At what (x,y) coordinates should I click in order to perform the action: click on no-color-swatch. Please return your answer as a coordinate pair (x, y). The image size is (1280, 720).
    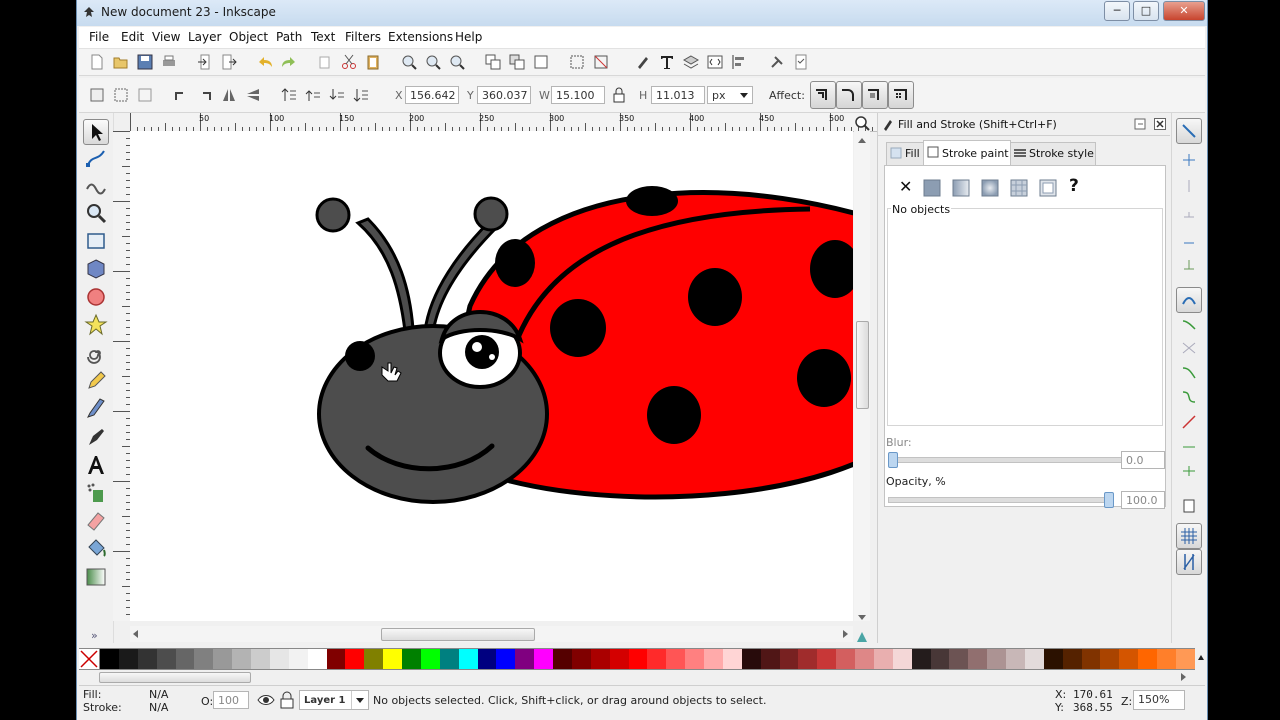
    Looking at the image, I should click on (89, 659).